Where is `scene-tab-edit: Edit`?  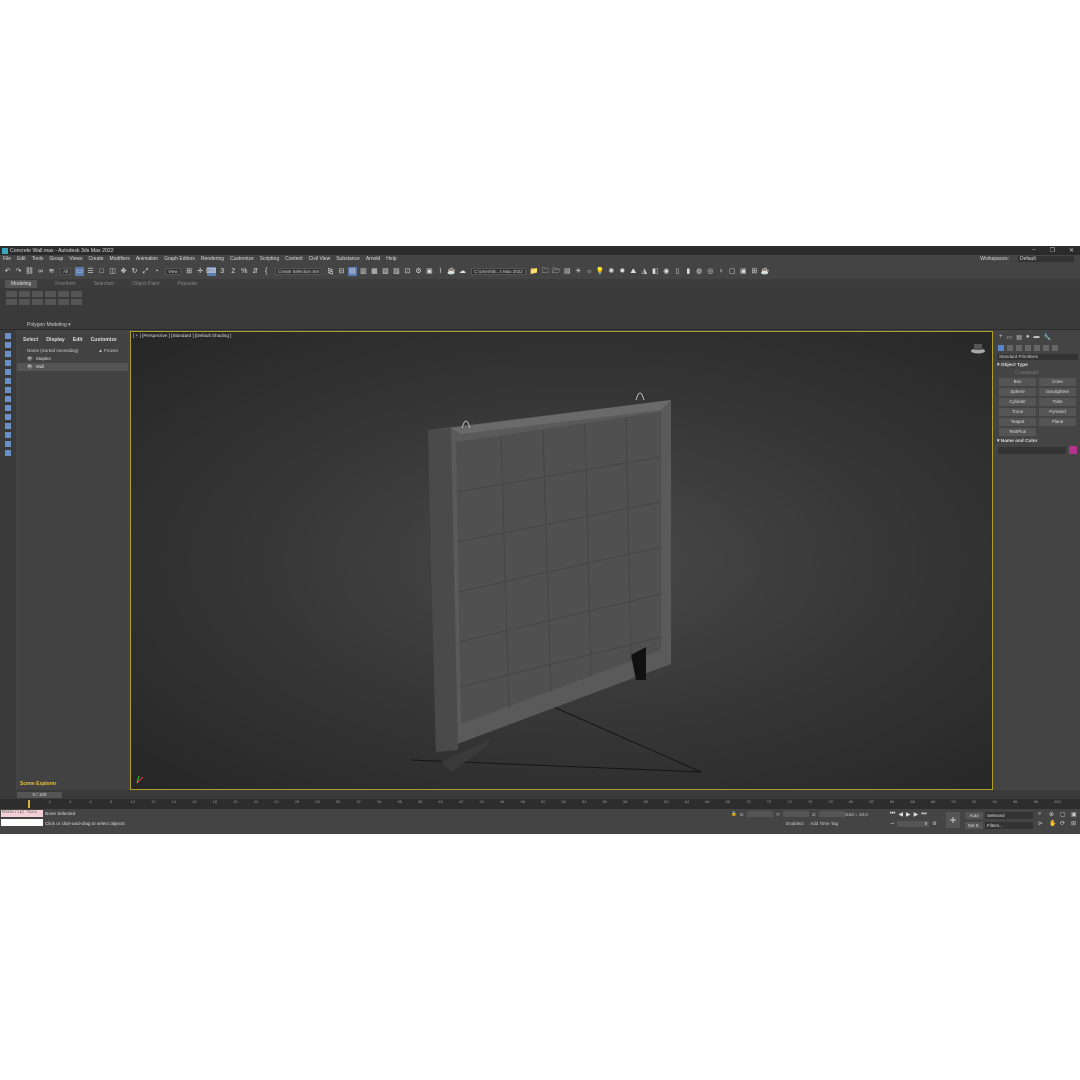
scene-tab-edit: Edit is located at coordinates (78, 340).